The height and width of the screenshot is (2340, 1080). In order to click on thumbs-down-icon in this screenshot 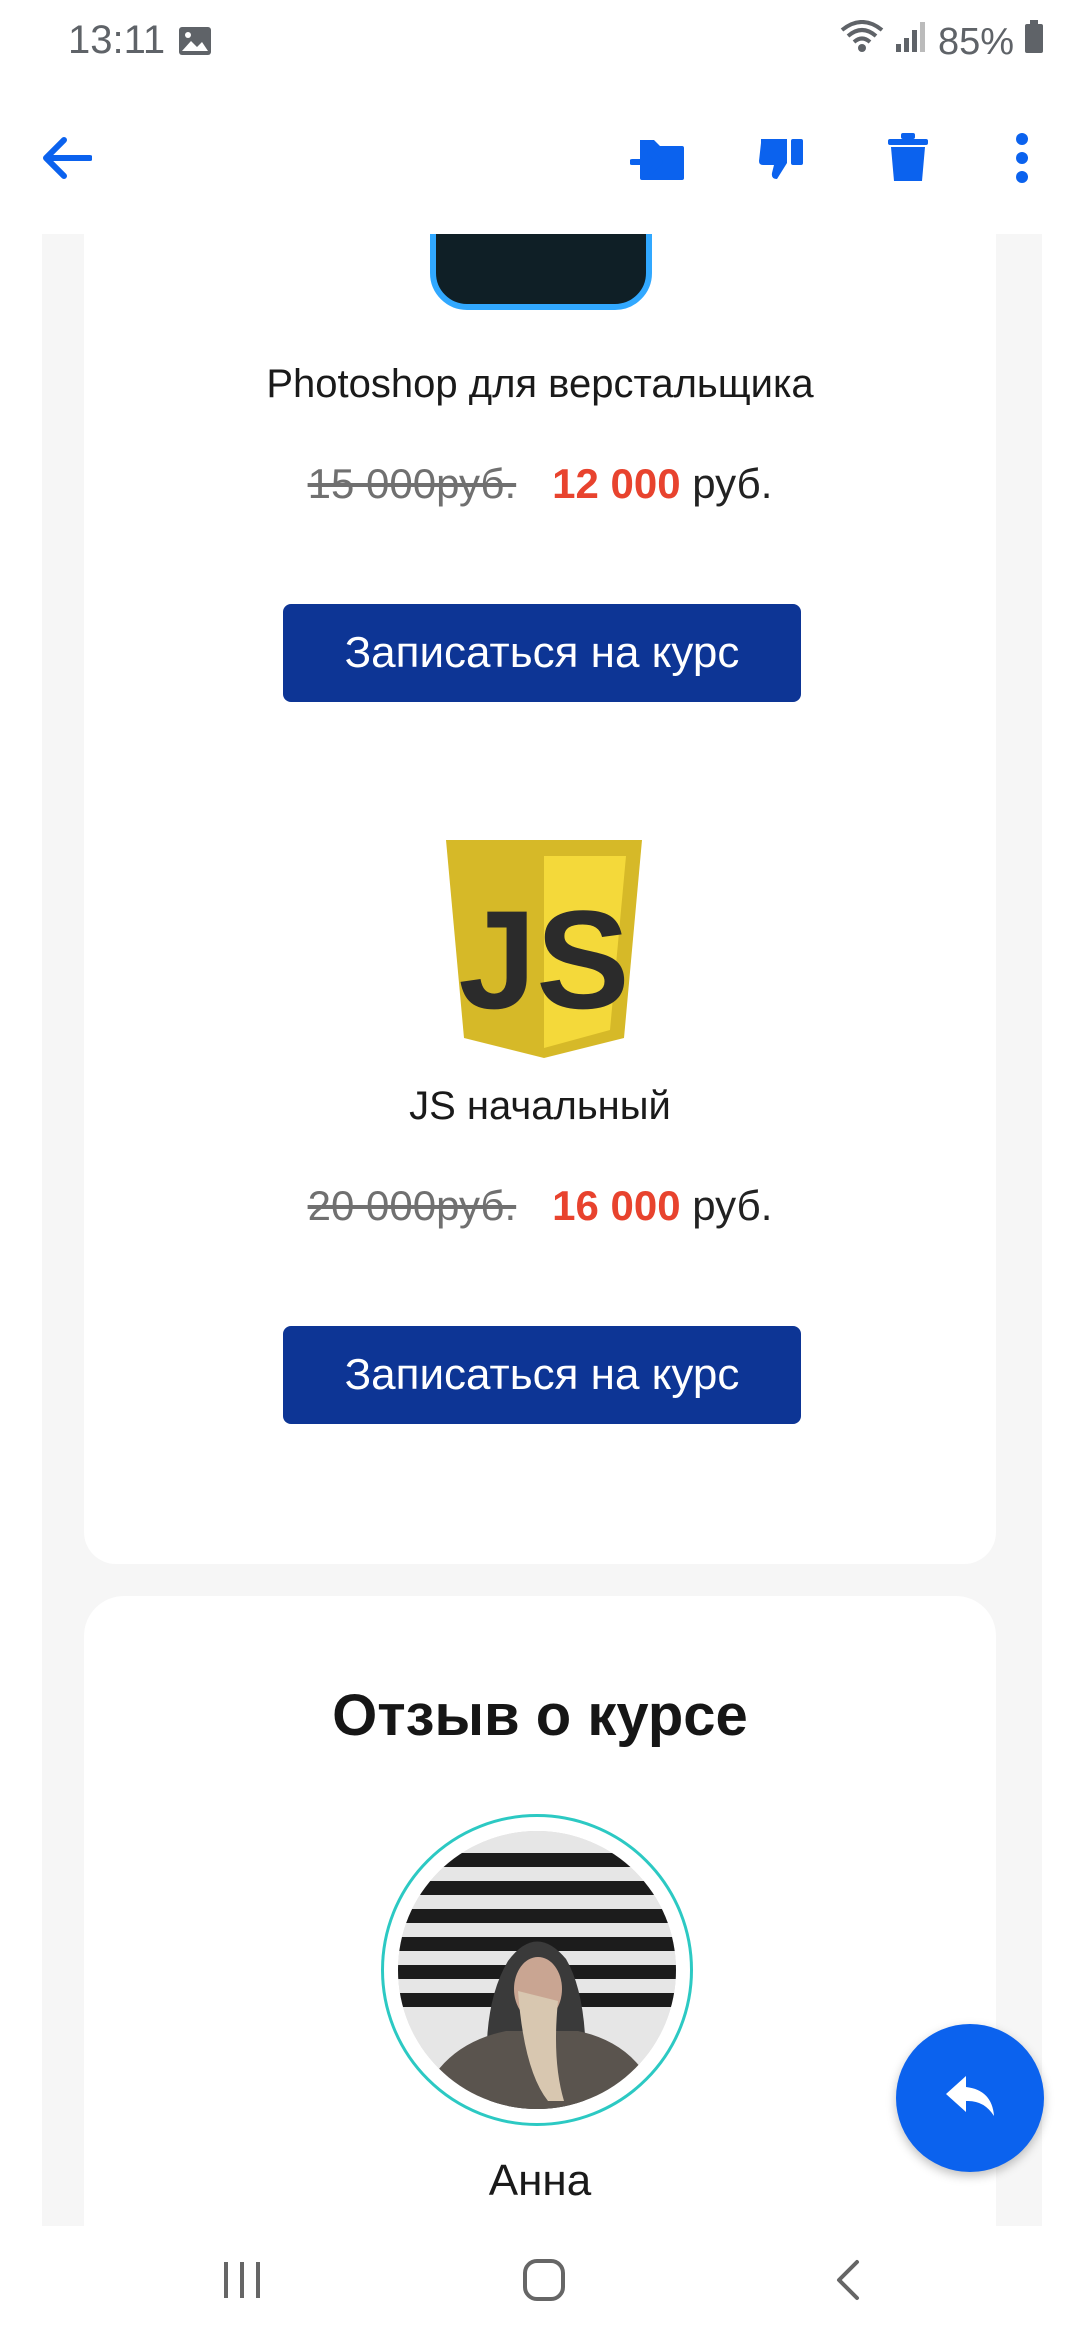, I will do `click(782, 160)`.